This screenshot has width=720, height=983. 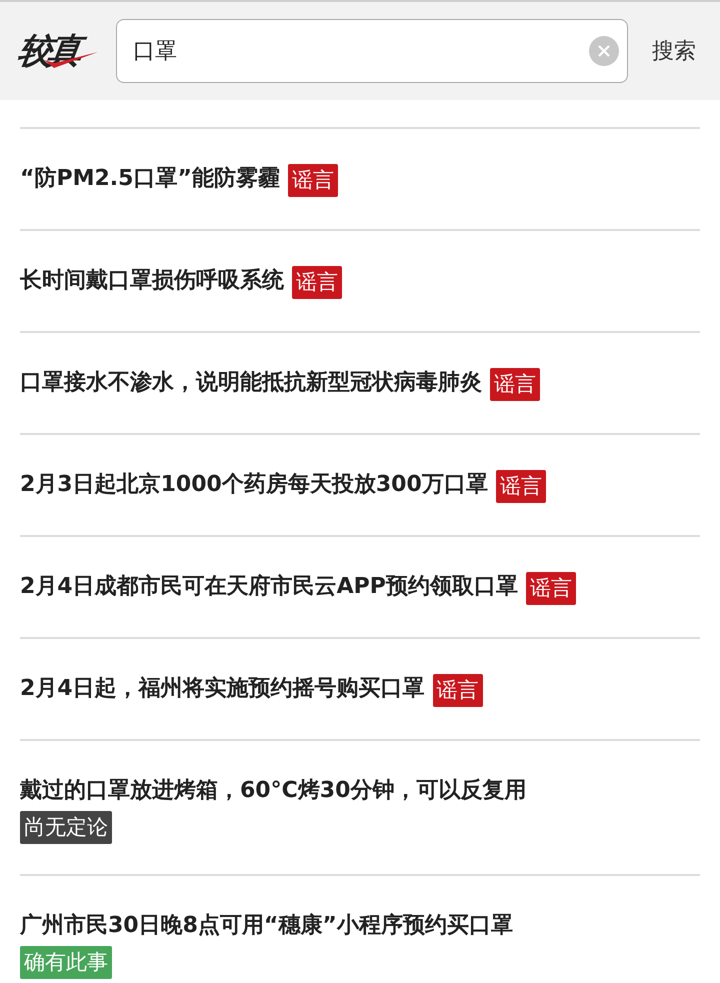 What do you see at coordinates (150, 178) in the screenshot?
I see `result-title: “防PM2.5口罩”能防雾霾` at bounding box center [150, 178].